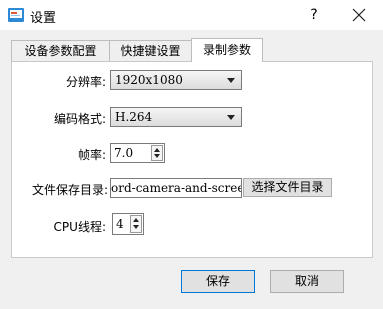 The image size is (383, 309). I want to click on codec-label: 编码格式:, so click(79, 119).